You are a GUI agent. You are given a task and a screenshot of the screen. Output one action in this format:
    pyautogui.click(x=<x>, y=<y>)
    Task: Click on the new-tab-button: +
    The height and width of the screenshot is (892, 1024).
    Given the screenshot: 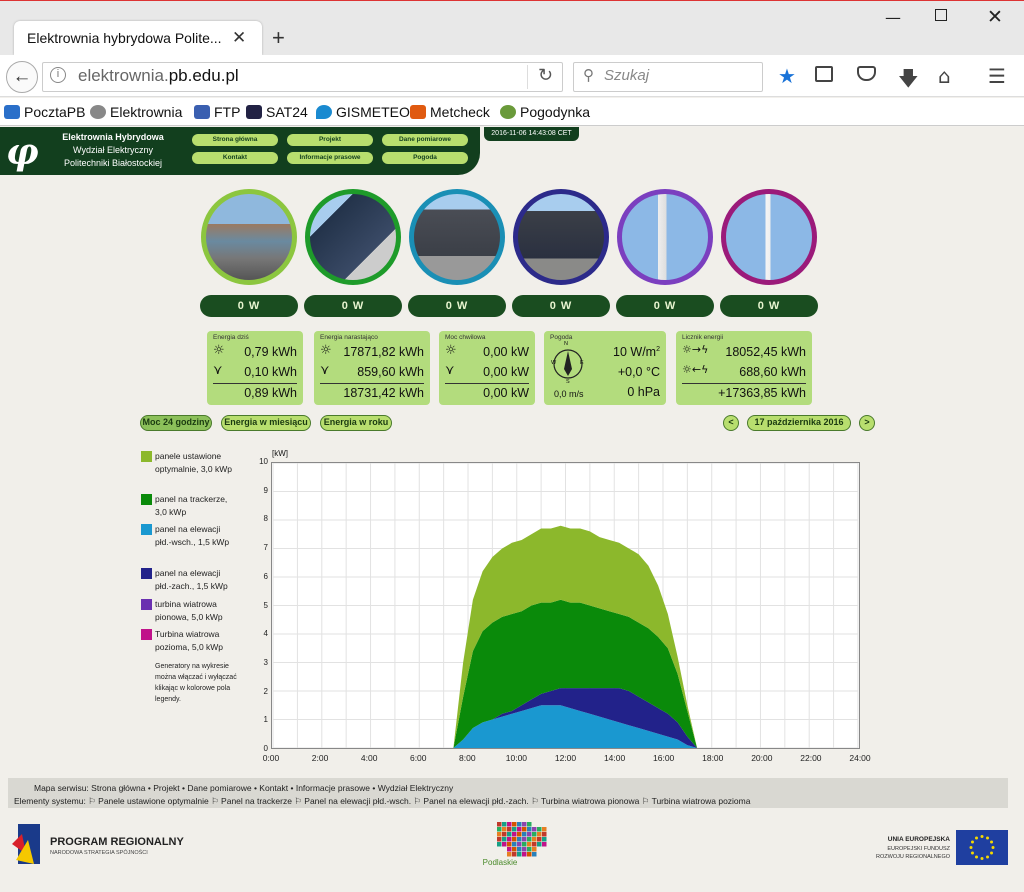 What is the action you would take?
    pyautogui.click(x=278, y=38)
    